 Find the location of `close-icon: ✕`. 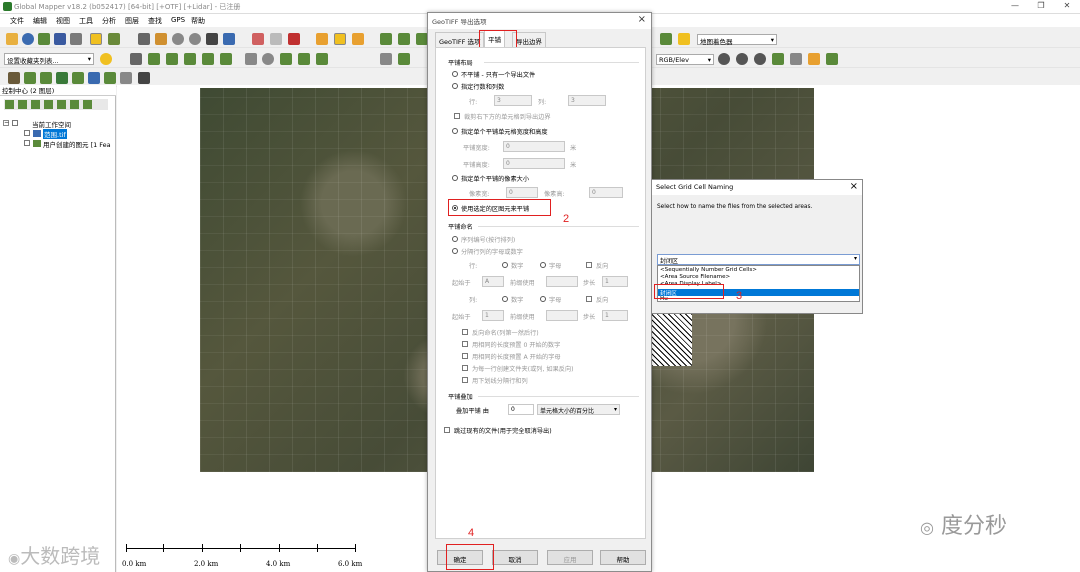

close-icon: ✕ is located at coordinates (1067, 7).